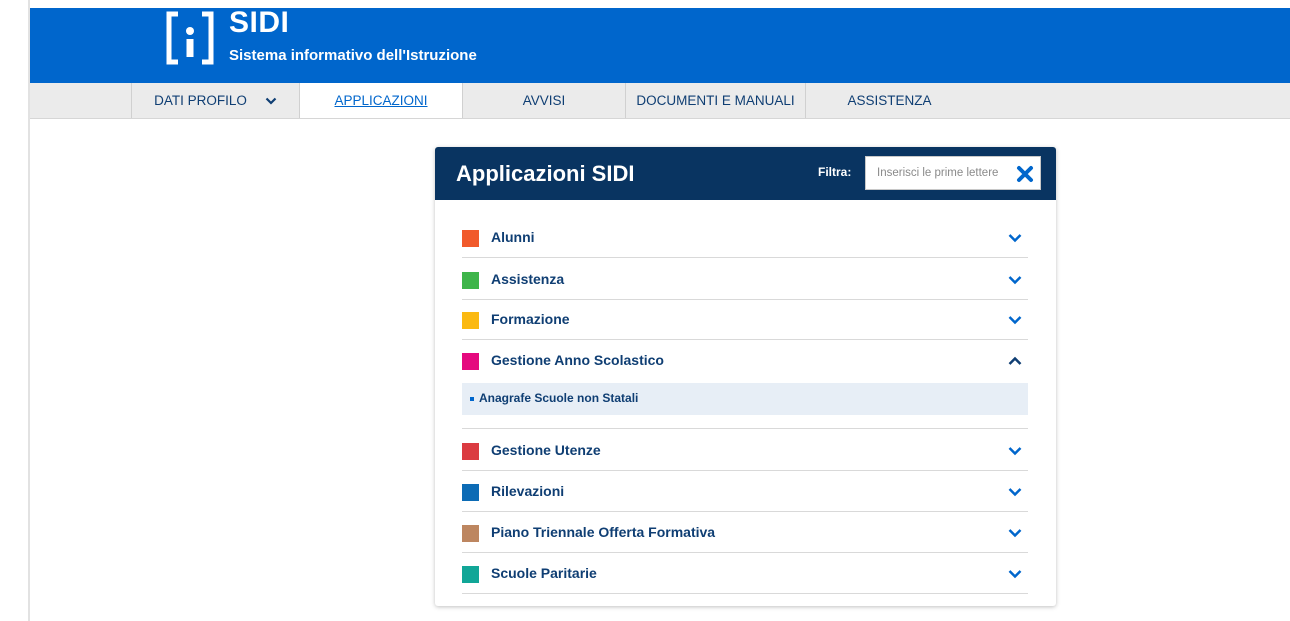  Describe the element at coordinates (200, 100) in the screenshot. I see `nav-dati-profilo-label: DATI PROFILO` at that location.